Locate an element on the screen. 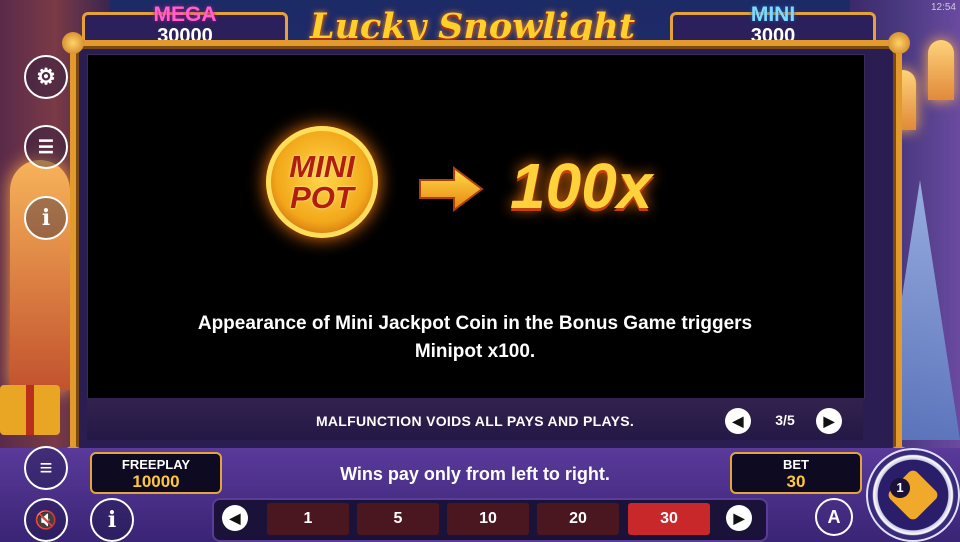 The image size is (960, 542). freeplay-label: FREEPLAY is located at coordinates (156, 464).